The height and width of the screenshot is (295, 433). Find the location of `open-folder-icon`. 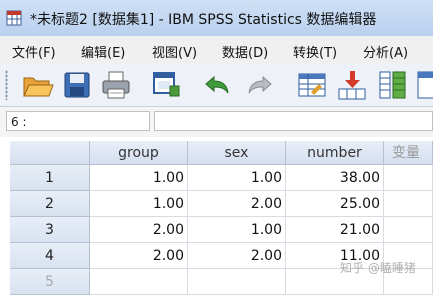

open-folder-icon is located at coordinates (37, 85).